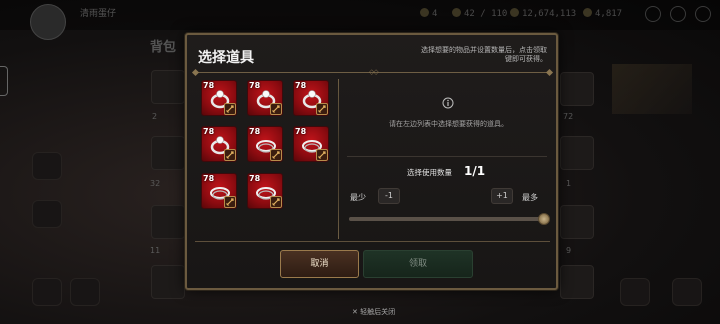  What do you see at coordinates (652, 89) in the screenshot?
I see `banner-art` at bounding box center [652, 89].